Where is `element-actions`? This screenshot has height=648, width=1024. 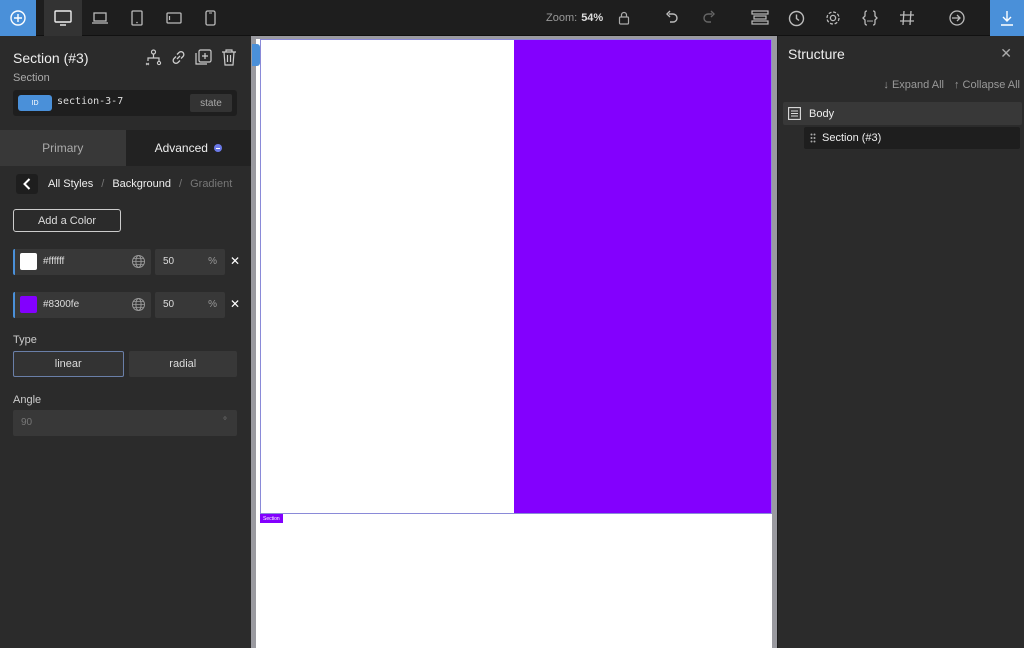
element-actions is located at coordinates (191, 57).